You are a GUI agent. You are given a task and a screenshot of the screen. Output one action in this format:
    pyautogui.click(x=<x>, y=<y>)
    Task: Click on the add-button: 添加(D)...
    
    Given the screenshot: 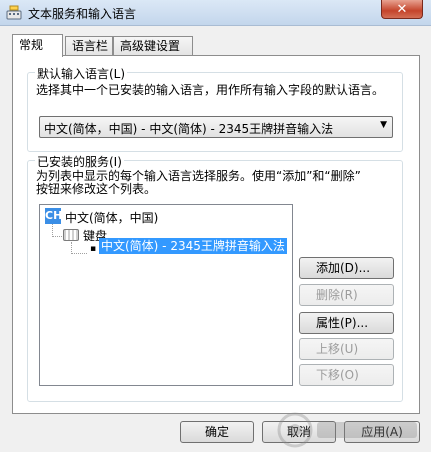 What is the action you would take?
    pyautogui.click(x=346, y=268)
    